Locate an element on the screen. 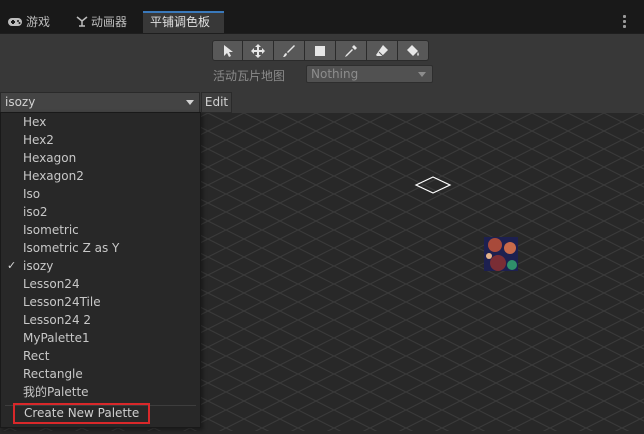 The height and width of the screenshot is (434, 644). palette-menu-item-label: Lesson24Tile is located at coordinates (62, 302).